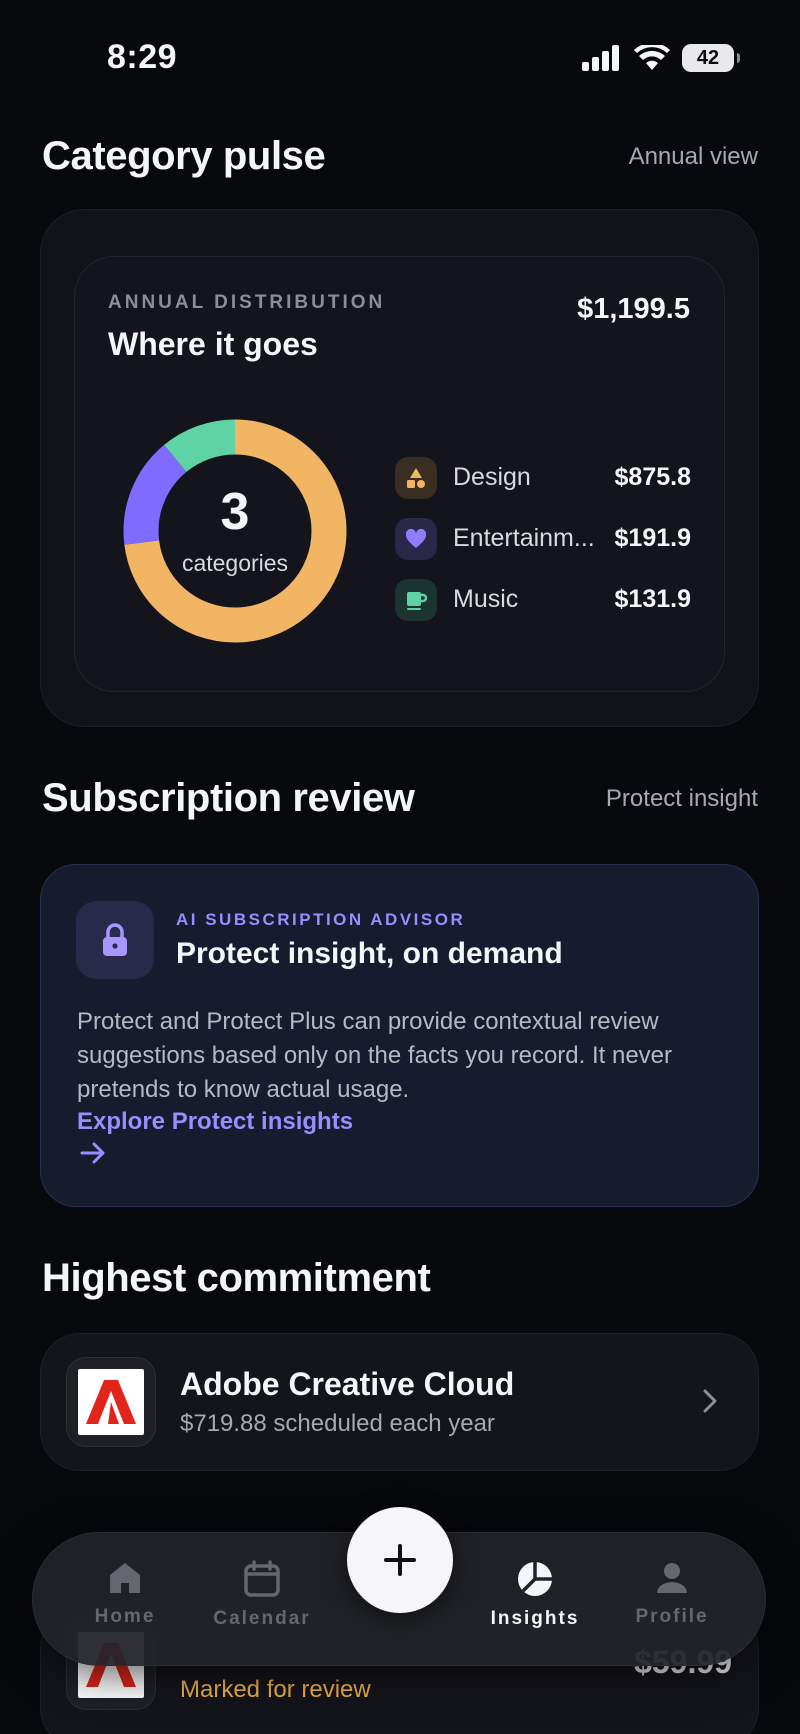  I want to click on category-pulse-header: Category pulse Annual view, so click(400, 156).